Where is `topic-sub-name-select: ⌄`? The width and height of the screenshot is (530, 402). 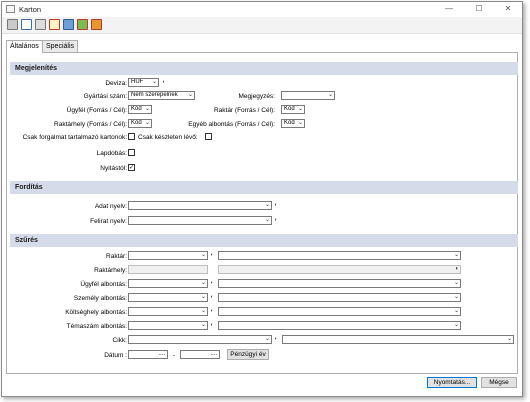
topic-sub-name-select: ⌄ is located at coordinates (339, 325).